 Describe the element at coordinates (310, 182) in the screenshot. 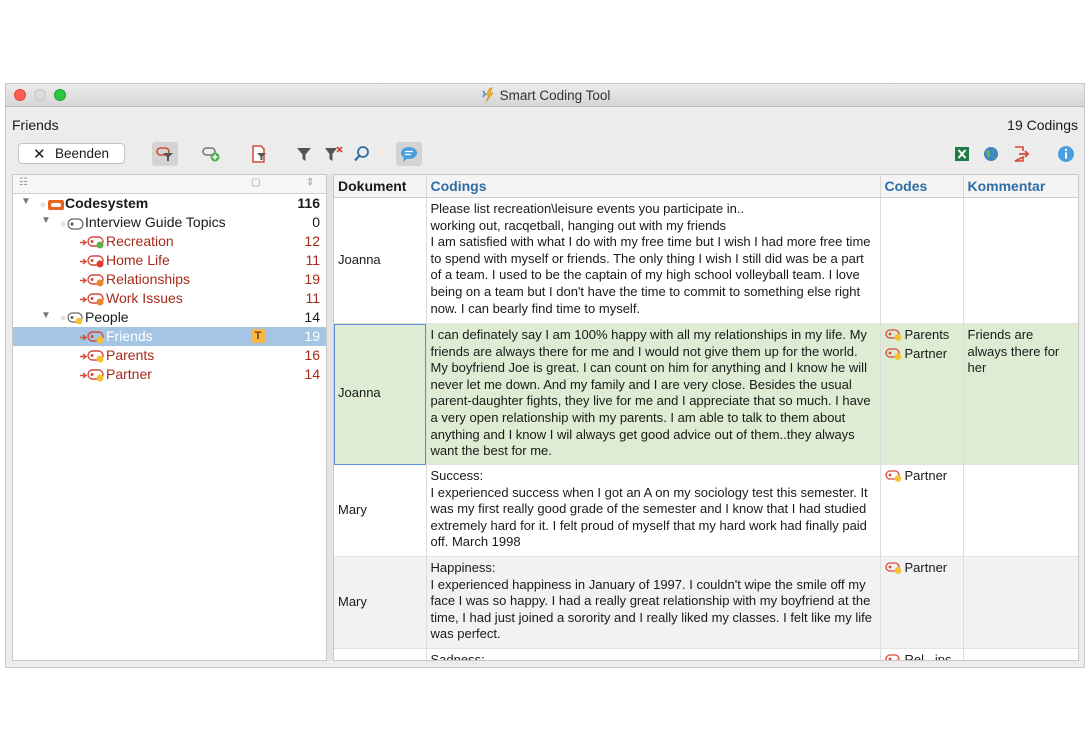

I see `sort-column-icon: ⇕` at that location.